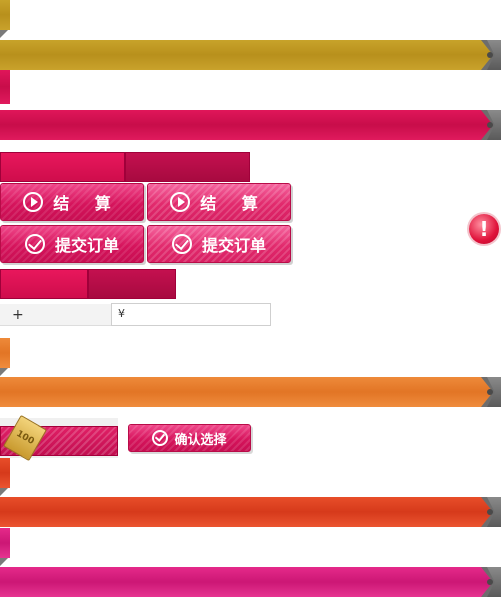 This screenshot has width=501, height=597. I want to click on currency-symbol: ¥, so click(121, 313).